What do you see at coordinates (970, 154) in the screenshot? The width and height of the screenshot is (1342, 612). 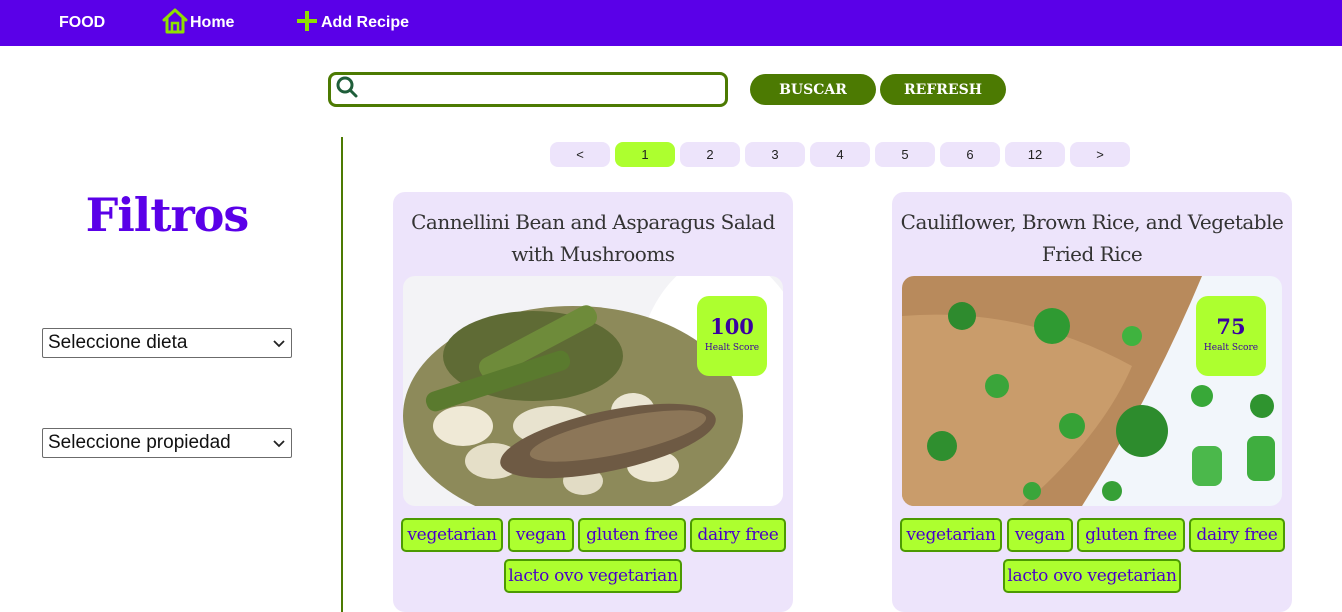 I see `page-button-6: 6` at bounding box center [970, 154].